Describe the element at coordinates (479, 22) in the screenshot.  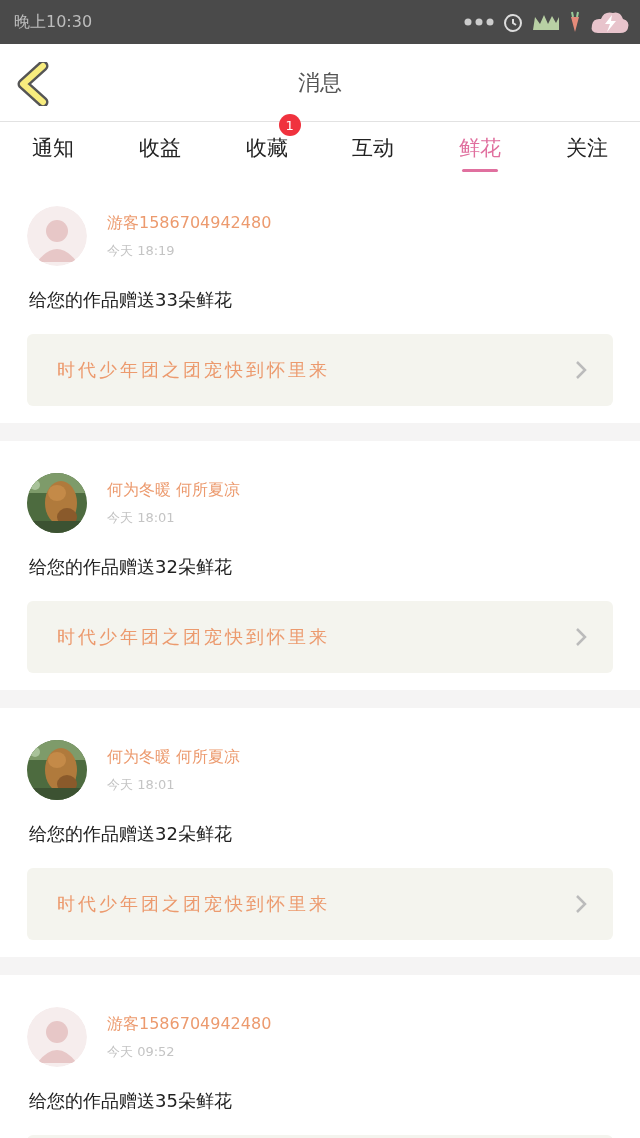
I see `more-icon` at that location.